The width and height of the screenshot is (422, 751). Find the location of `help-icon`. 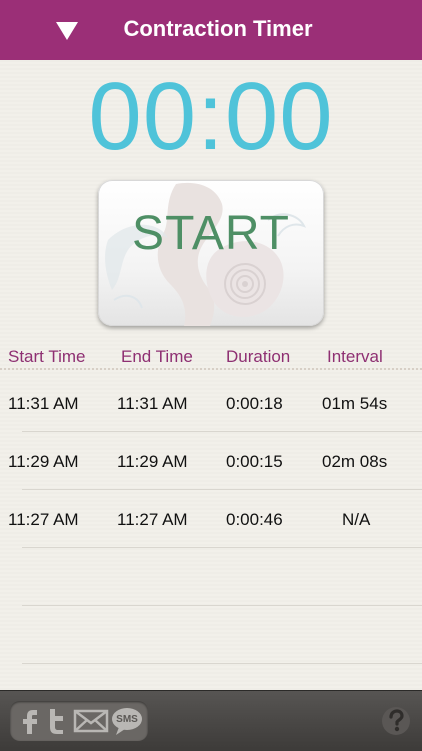

help-icon is located at coordinates (396, 721).